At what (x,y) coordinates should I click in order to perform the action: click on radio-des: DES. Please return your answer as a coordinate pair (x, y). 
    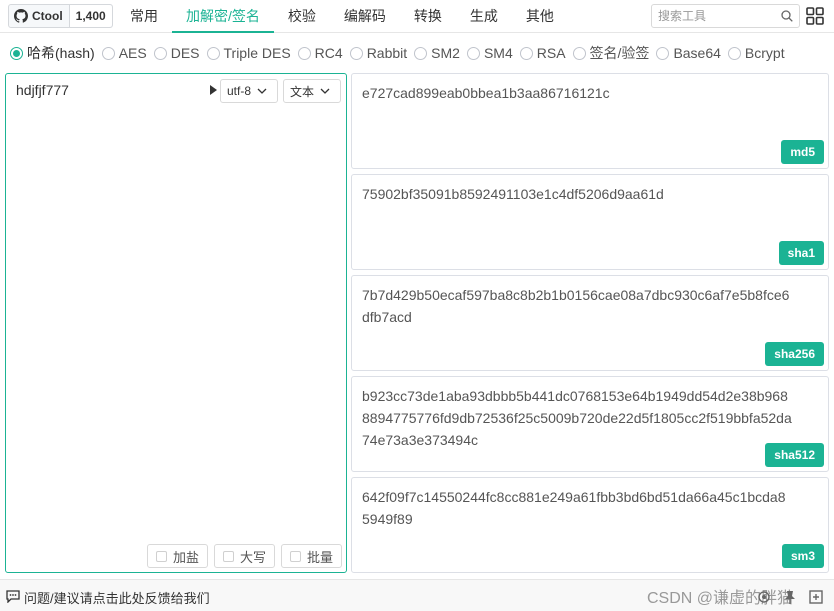
    Looking at the image, I should click on (176, 53).